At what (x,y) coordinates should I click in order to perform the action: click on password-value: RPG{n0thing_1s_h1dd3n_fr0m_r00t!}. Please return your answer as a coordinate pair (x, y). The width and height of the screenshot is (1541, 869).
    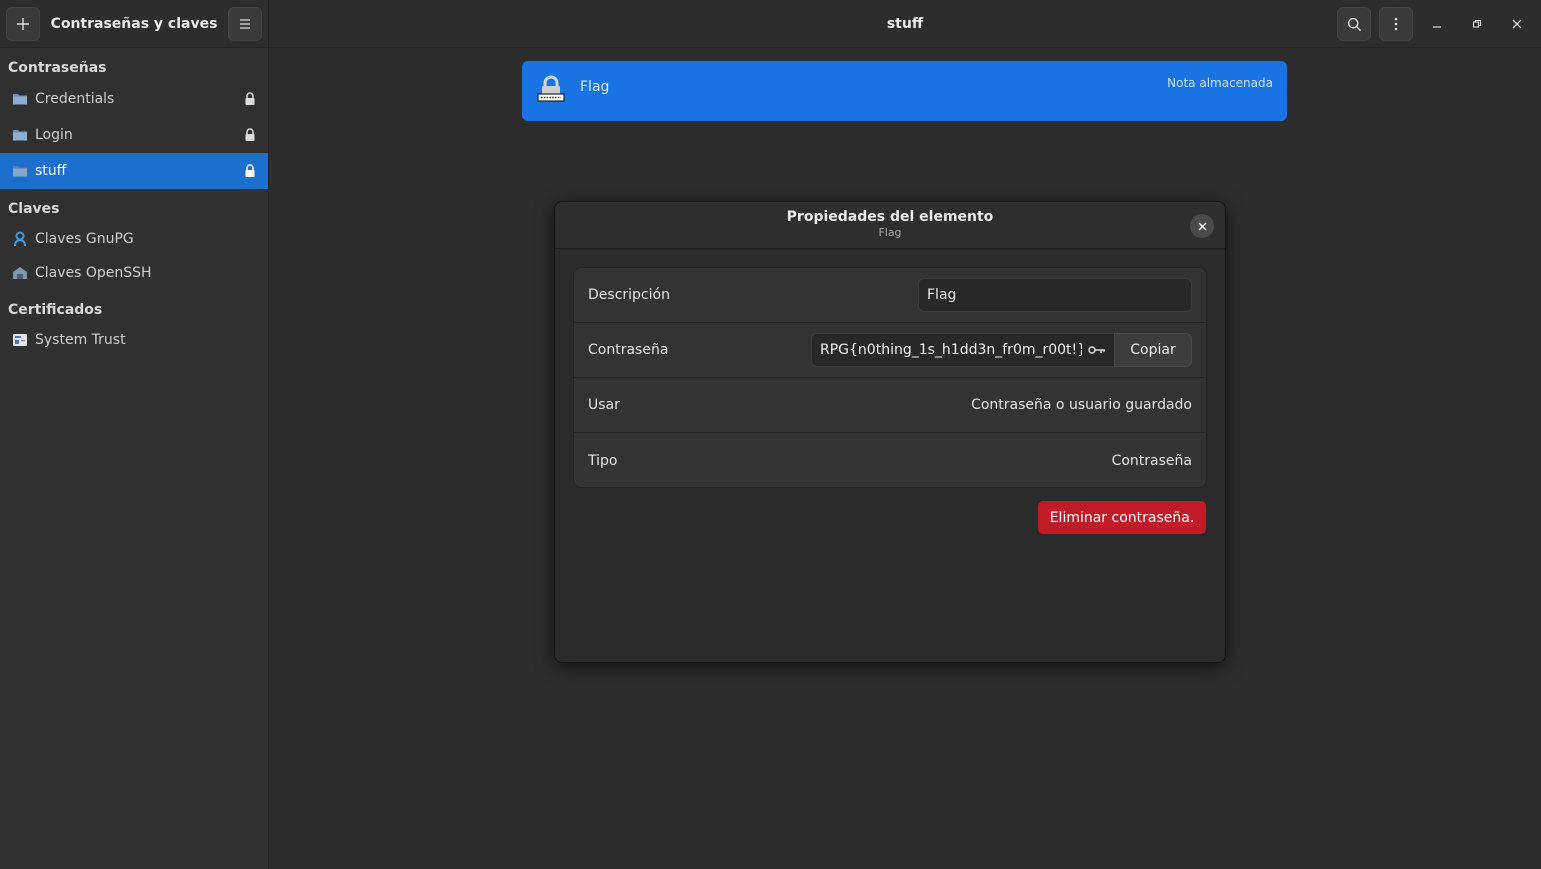
    Looking at the image, I should click on (951, 350).